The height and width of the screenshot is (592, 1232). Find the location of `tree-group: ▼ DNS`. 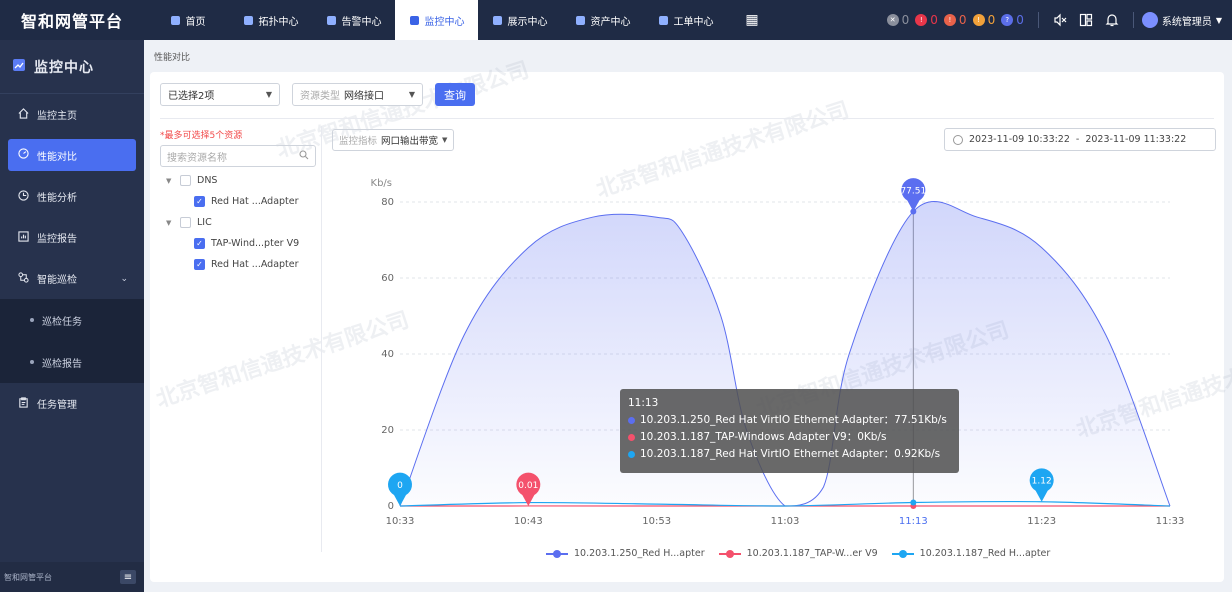

tree-group: ▼ DNS is located at coordinates (240, 180).